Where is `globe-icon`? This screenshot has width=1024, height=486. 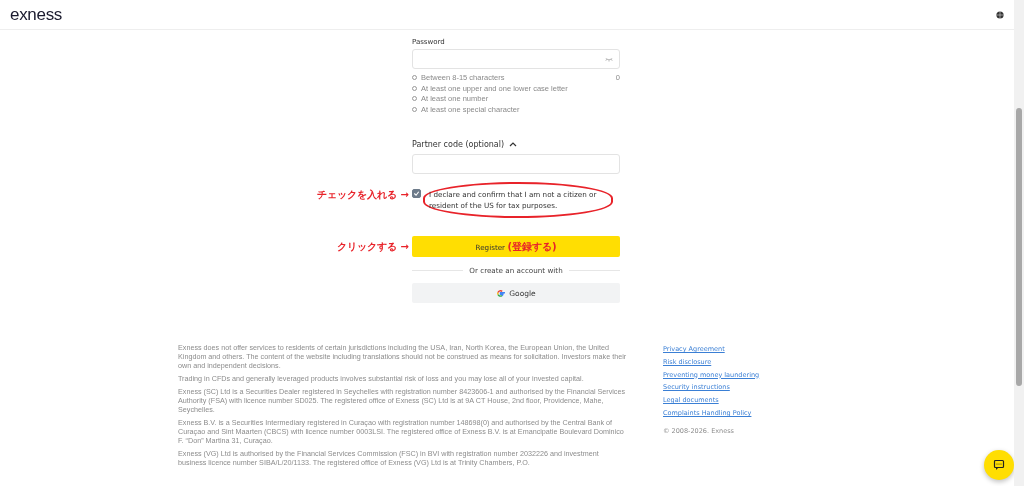 globe-icon is located at coordinates (1000, 14).